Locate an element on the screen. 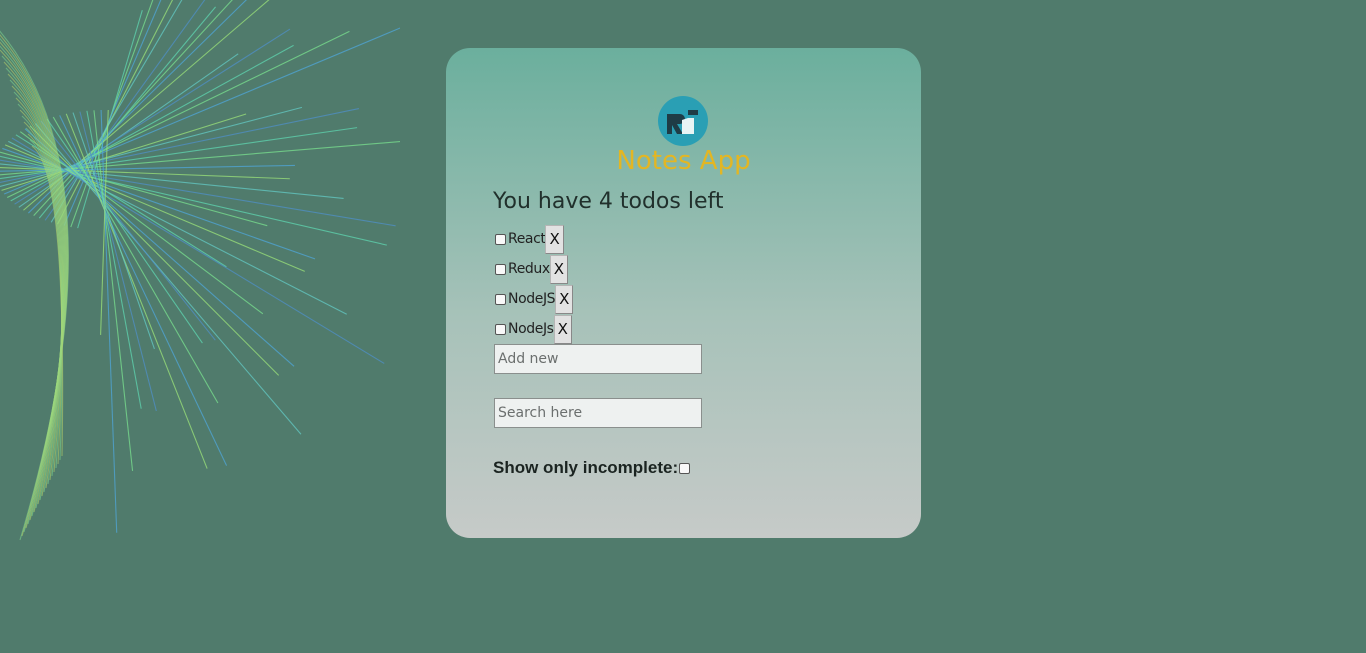  incomplete-filter-checkbox is located at coordinates (685, 468).